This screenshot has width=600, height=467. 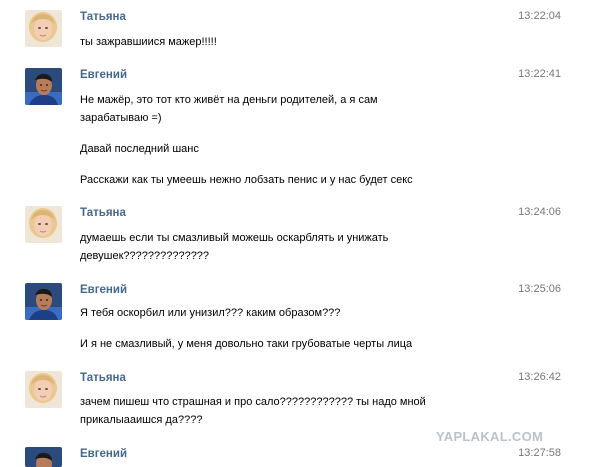 What do you see at coordinates (539, 289) in the screenshot?
I see `message-time: 13:25:06` at bounding box center [539, 289].